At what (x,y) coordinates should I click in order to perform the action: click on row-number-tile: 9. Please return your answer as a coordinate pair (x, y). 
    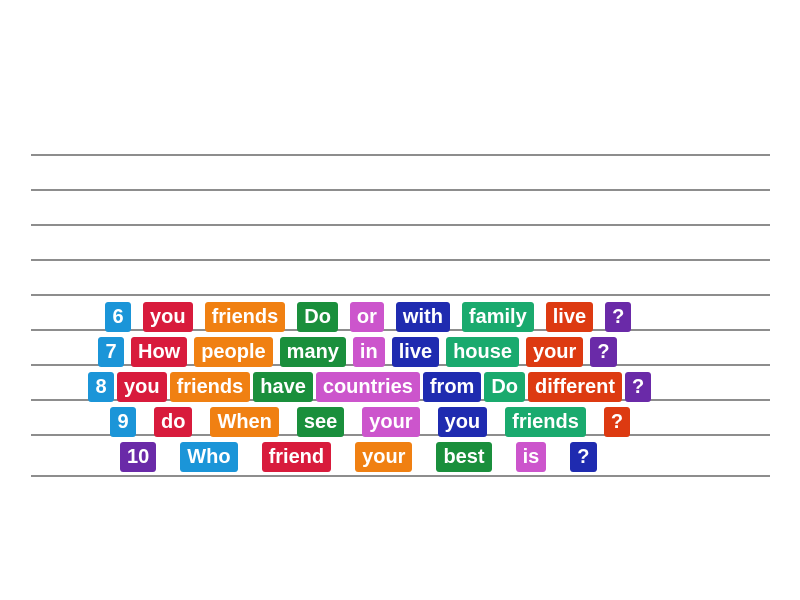
    Looking at the image, I should click on (123, 422).